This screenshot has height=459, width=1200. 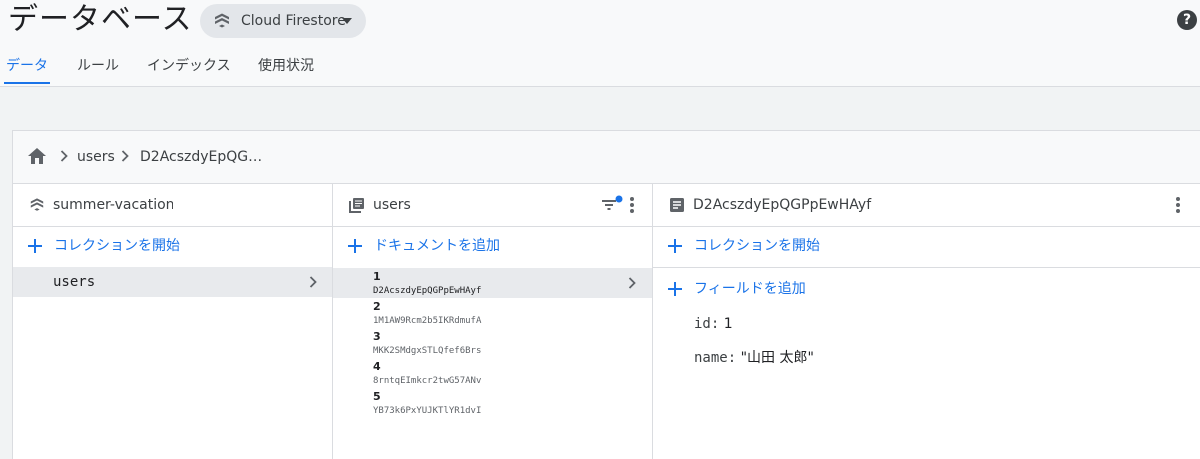 What do you see at coordinates (492, 205) in the screenshot?
I see `collection-column-header: users` at bounding box center [492, 205].